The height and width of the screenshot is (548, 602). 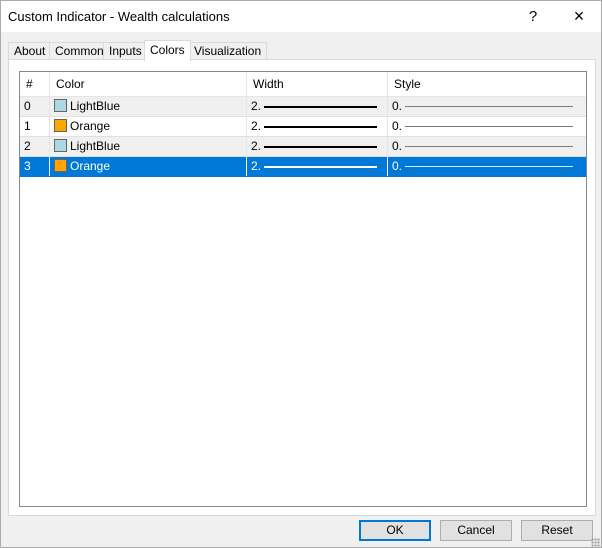 I want to click on row-index: 2, so click(x=35, y=146).